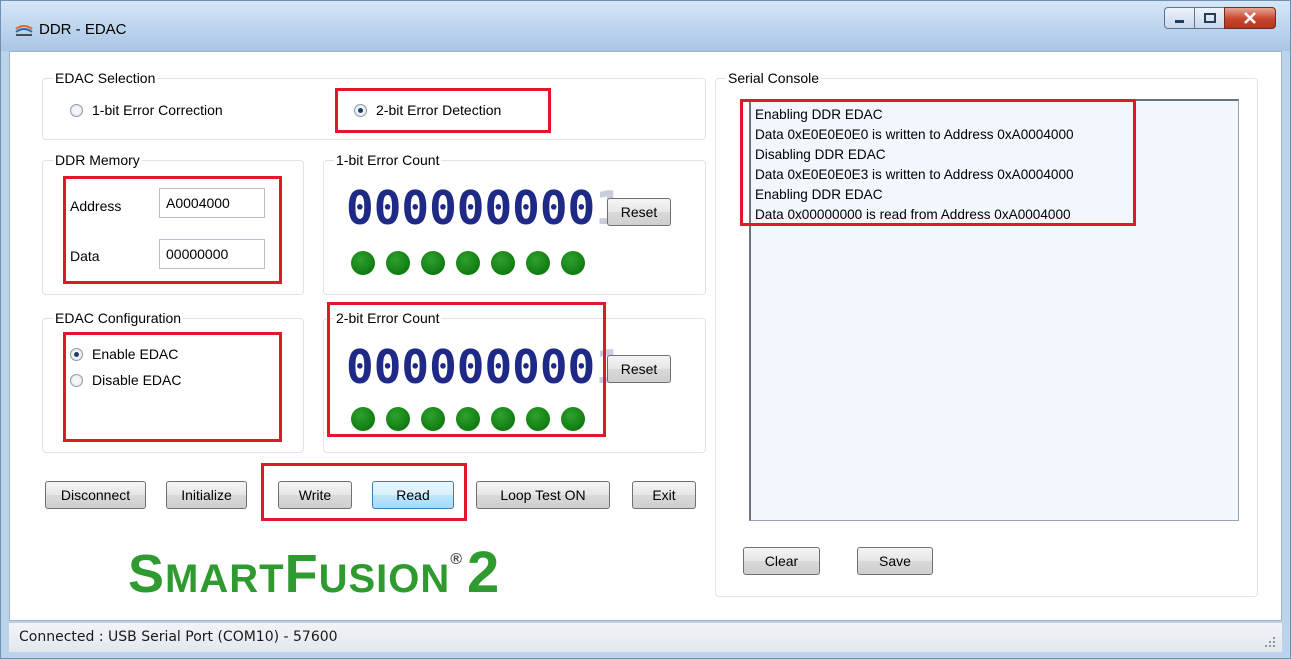  What do you see at coordinates (137, 380) in the screenshot?
I see `radio-label: Disable EDAC` at bounding box center [137, 380].